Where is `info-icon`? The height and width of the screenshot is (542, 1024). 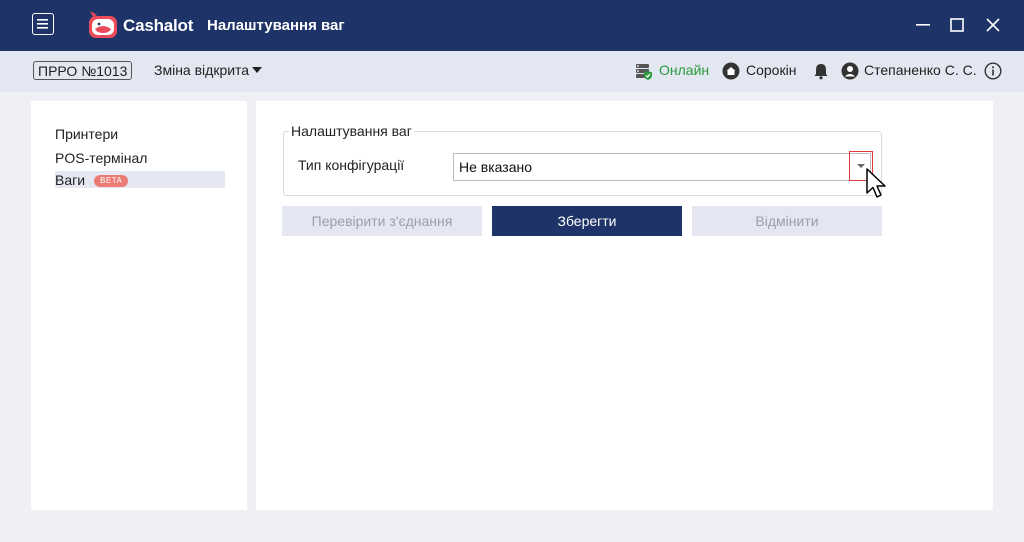
info-icon is located at coordinates (993, 71).